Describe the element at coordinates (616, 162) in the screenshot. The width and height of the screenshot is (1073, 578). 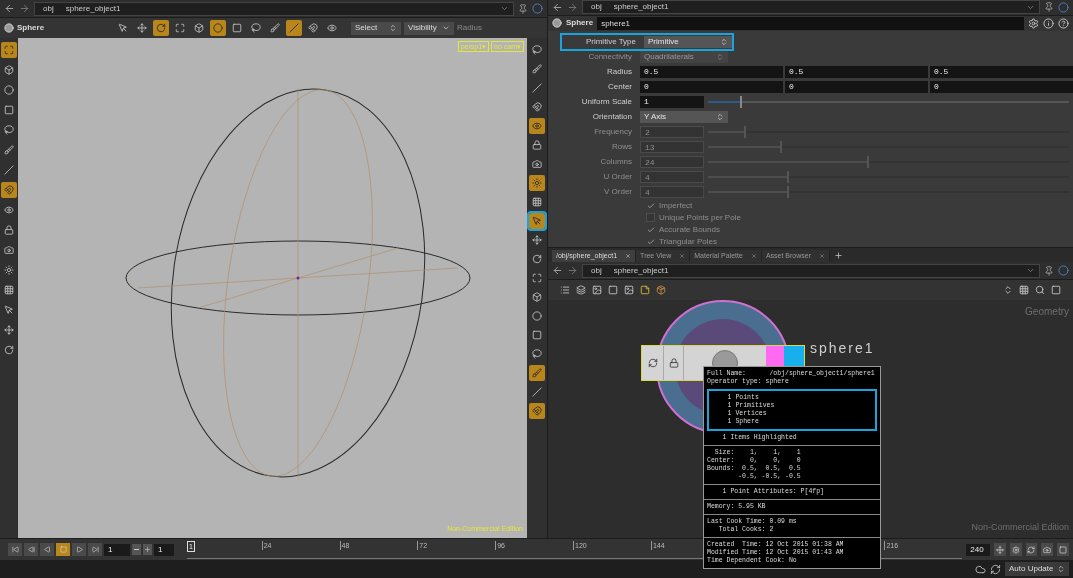
I see `parameter-label: Columns` at that location.